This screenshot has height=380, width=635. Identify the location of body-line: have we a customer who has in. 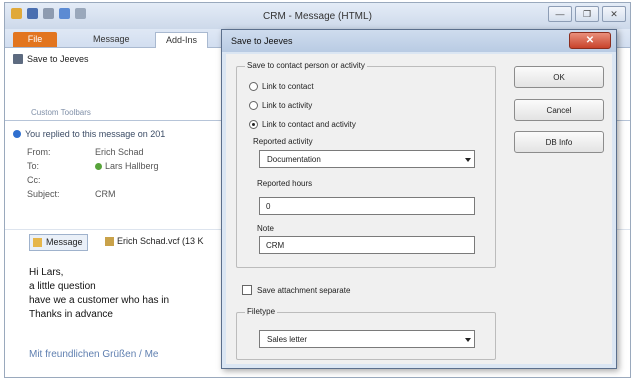
(99, 300).